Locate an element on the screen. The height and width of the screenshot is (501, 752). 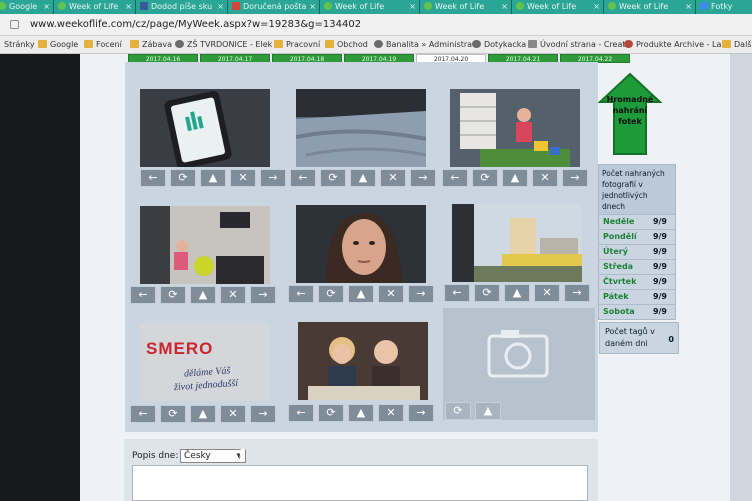
photo-buildings is located at coordinates (517, 243).